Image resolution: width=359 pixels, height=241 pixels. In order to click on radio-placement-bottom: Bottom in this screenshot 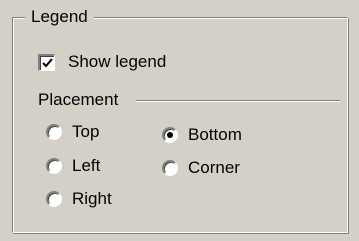, I will do `click(202, 135)`.